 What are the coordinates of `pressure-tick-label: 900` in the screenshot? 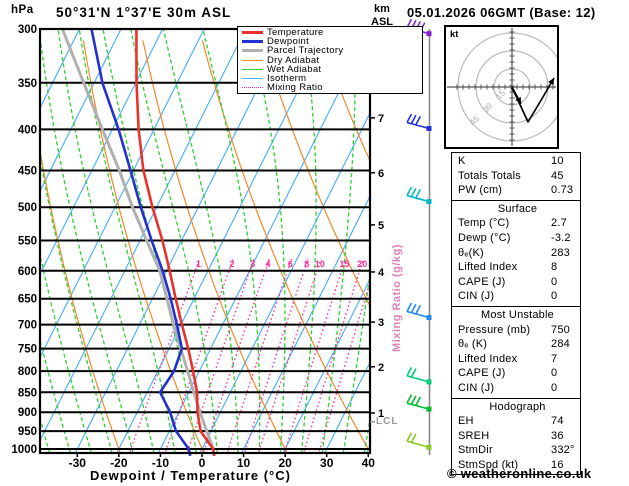 It's located at (27, 413).